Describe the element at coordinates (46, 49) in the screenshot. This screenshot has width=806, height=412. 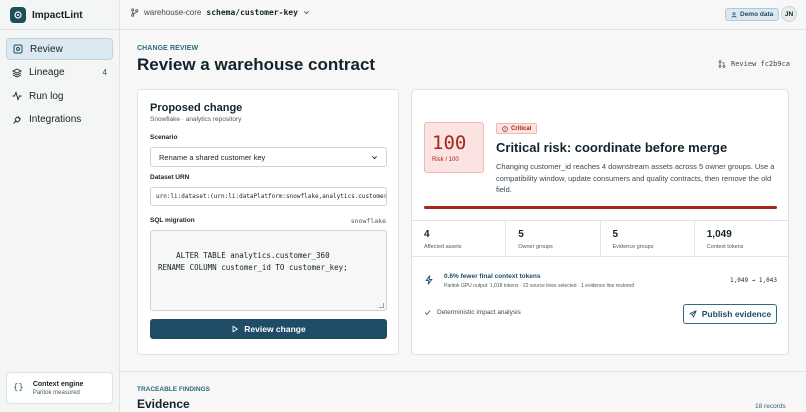
I see `sidebar-item-label: Review` at that location.